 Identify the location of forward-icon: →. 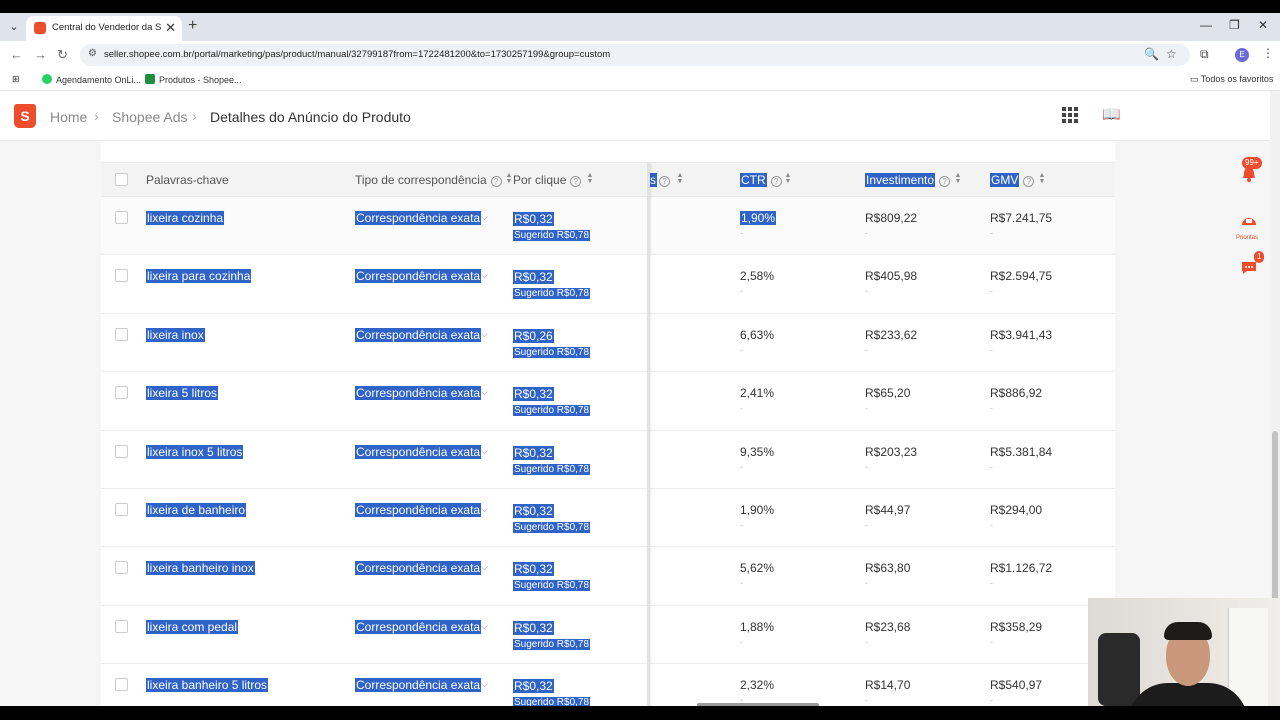
(40, 54).